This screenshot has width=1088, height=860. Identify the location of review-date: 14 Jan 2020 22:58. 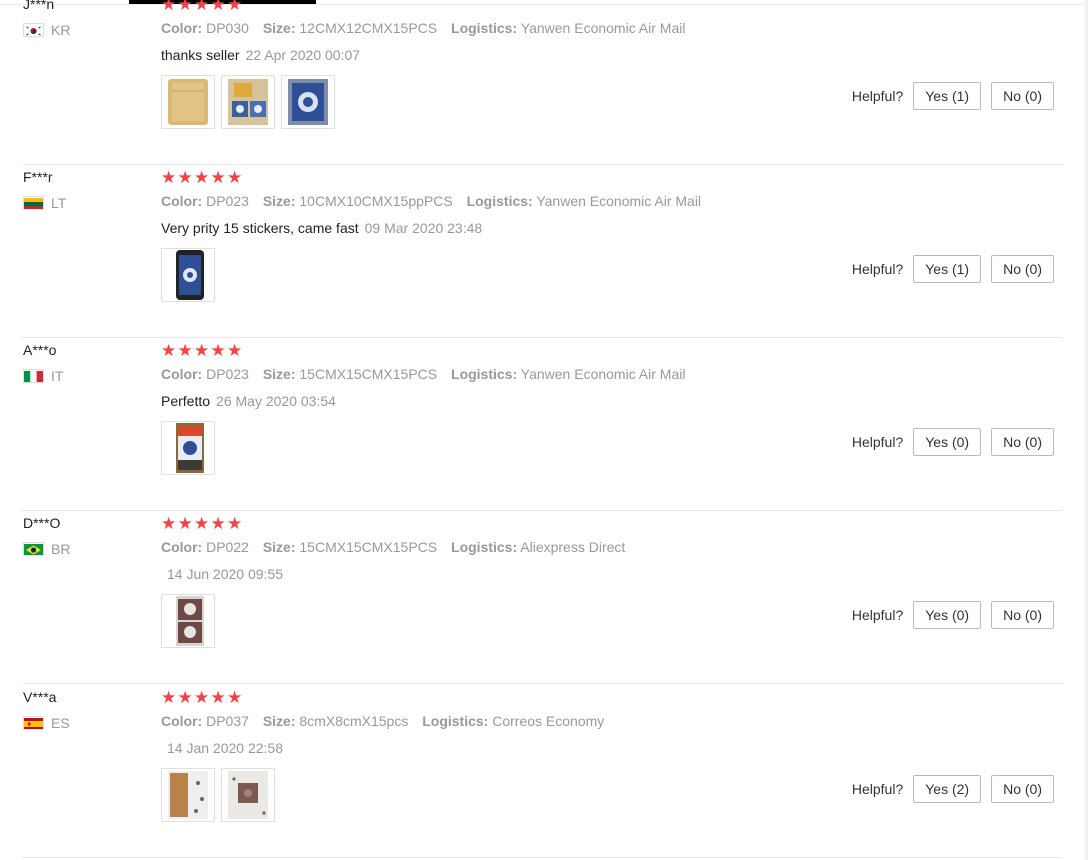
(225, 748).